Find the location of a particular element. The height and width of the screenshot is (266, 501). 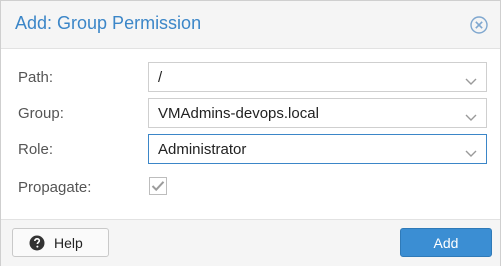

propagate-label: Propagate: is located at coordinates (55, 187).